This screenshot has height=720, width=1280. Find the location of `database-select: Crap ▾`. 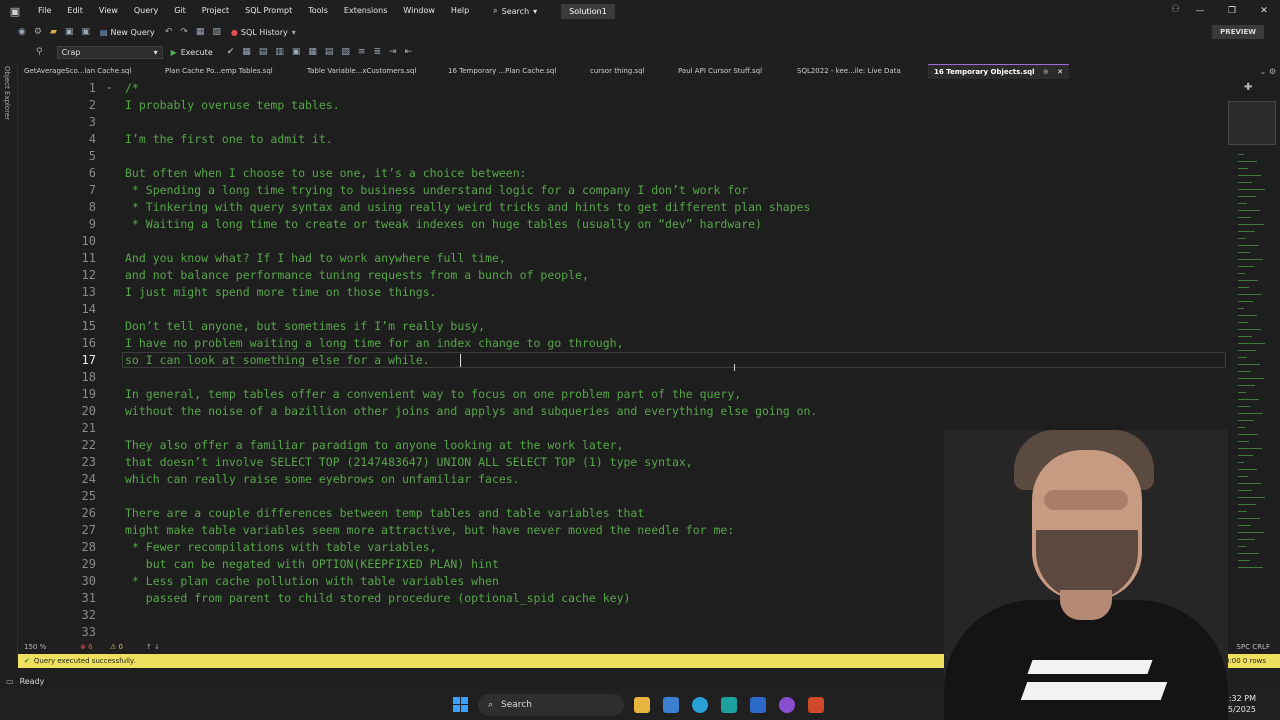

database-select: Crap ▾ is located at coordinates (109, 52).